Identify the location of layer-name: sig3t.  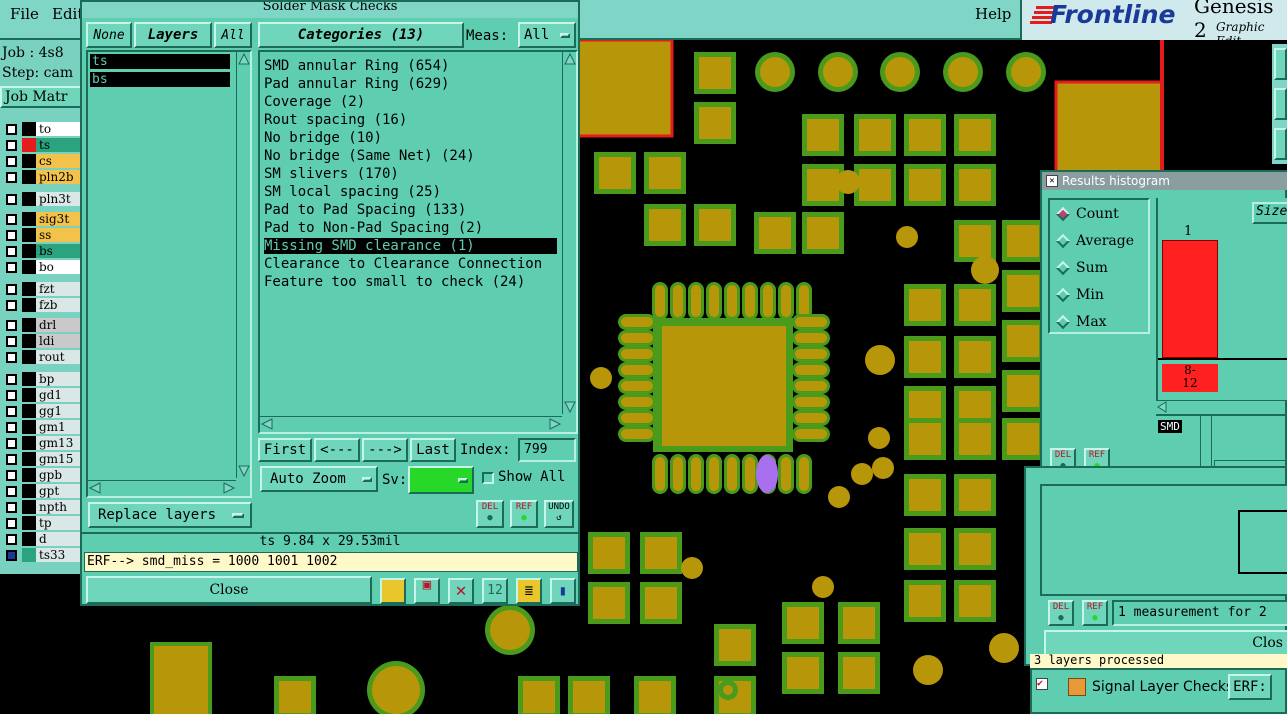
(60, 219).